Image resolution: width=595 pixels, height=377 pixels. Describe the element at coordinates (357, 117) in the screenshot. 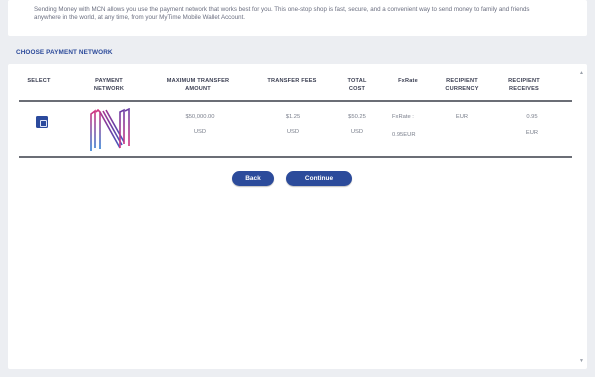

I see `total-cost-amount: $50.25` at that location.